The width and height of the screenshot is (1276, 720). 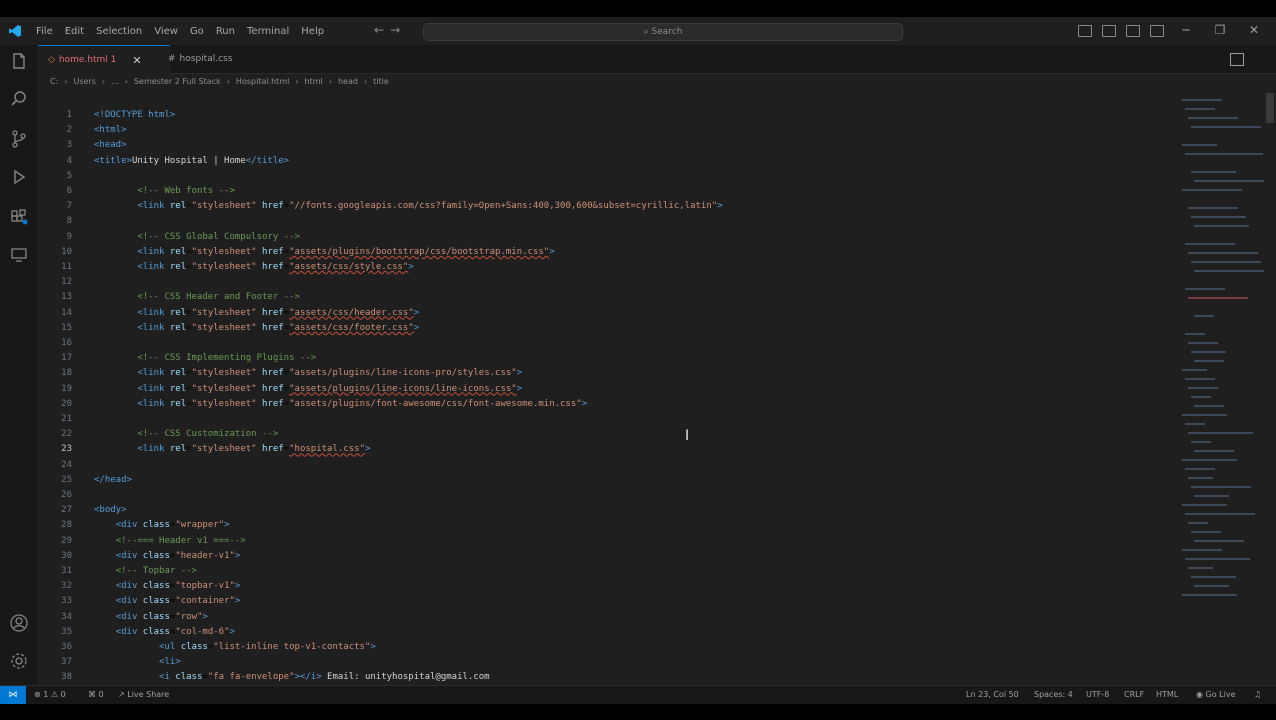 I want to click on breadcrumb-item: Semester 2 Full Stack, so click(x=177, y=82).